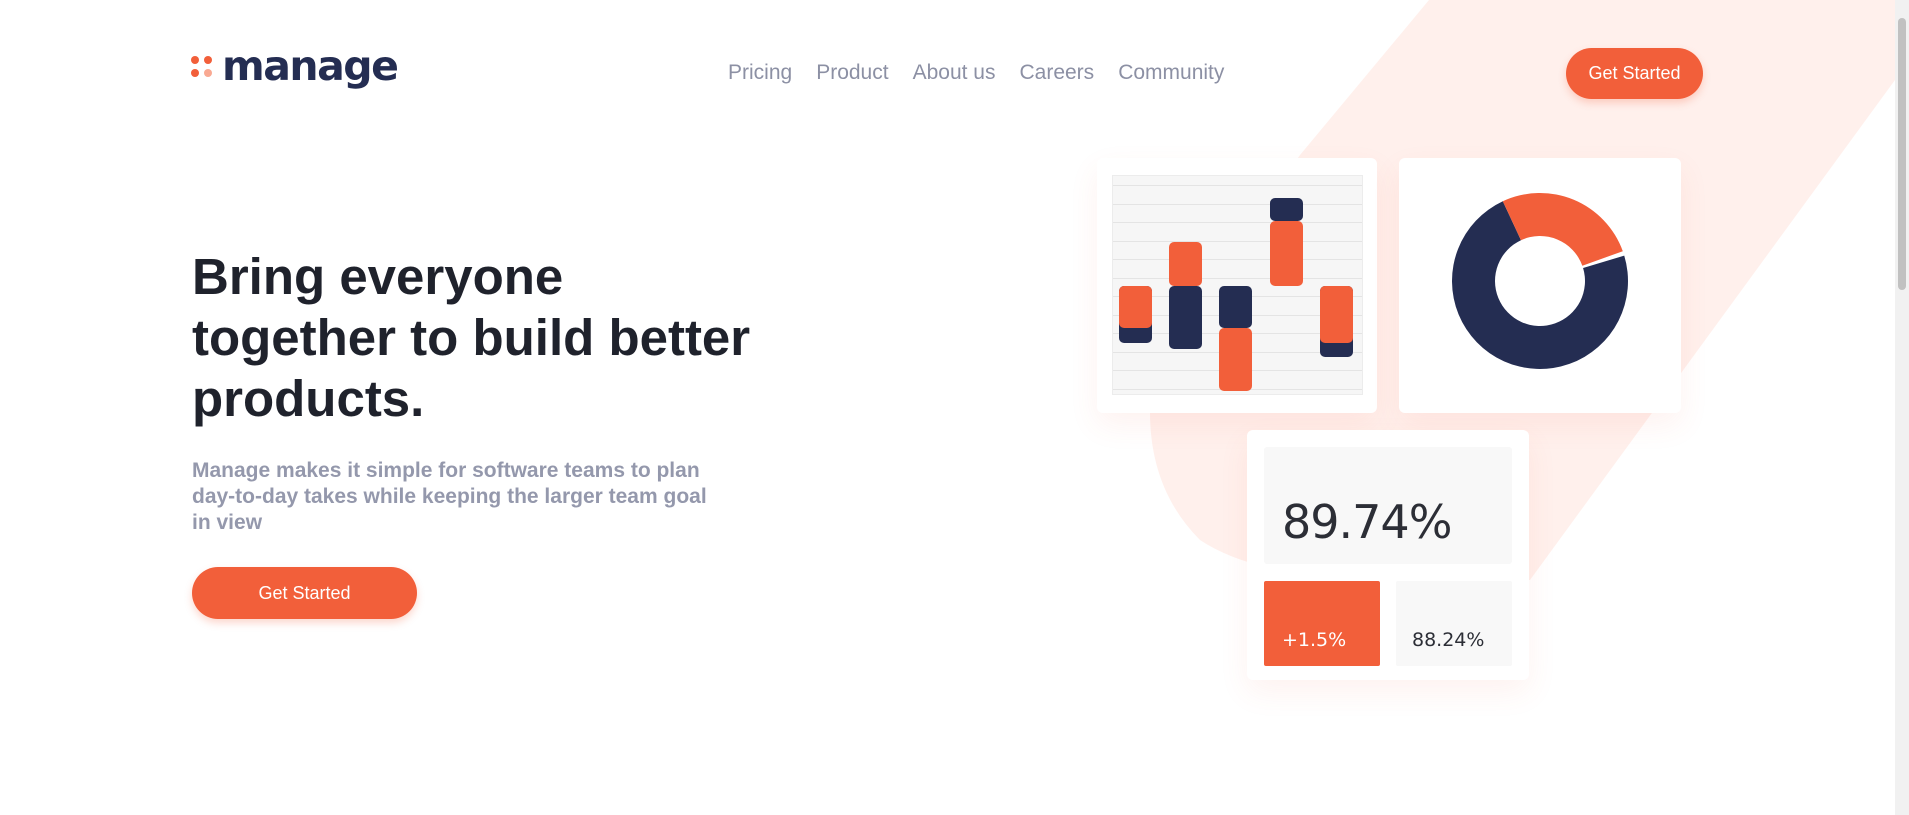 This screenshot has width=1909, height=815. I want to click on nav-link-about-us: About us, so click(954, 73).